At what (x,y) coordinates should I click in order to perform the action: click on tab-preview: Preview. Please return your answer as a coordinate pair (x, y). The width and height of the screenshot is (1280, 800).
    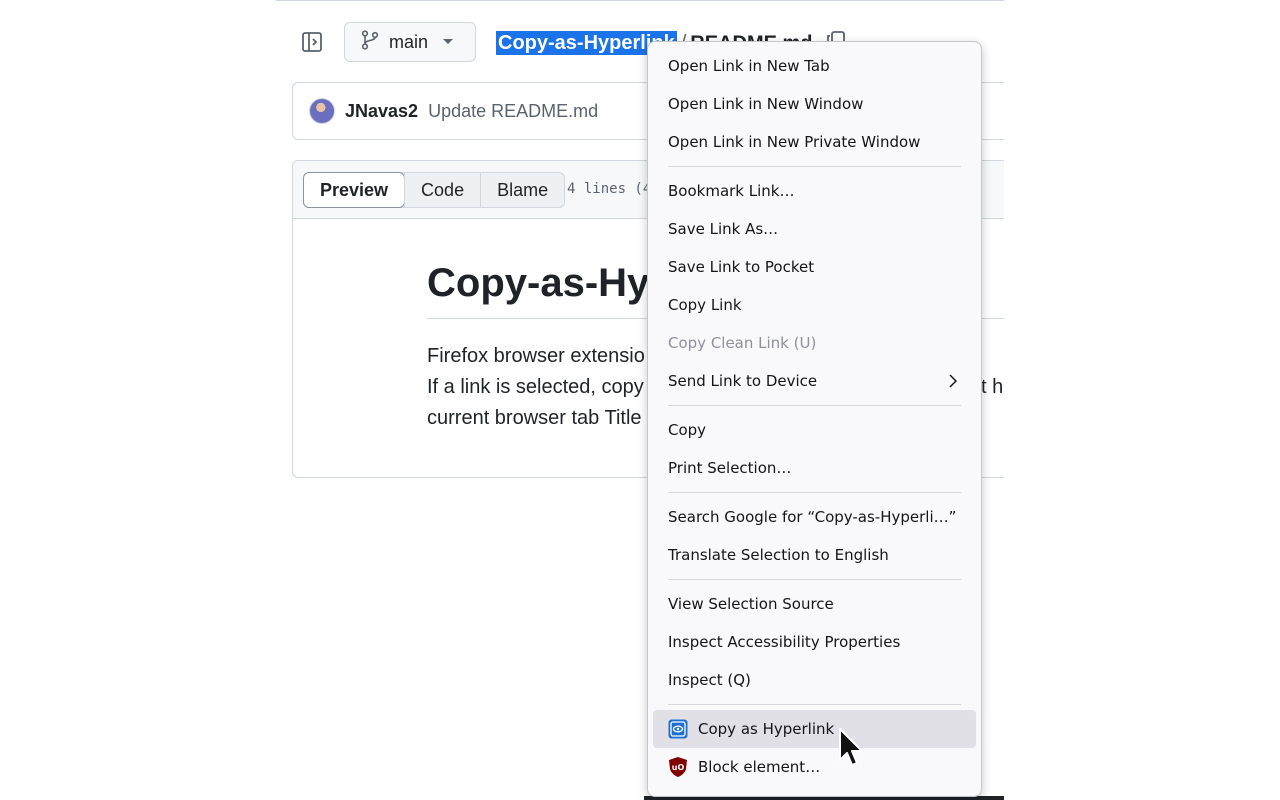
    Looking at the image, I should click on (354, 190).